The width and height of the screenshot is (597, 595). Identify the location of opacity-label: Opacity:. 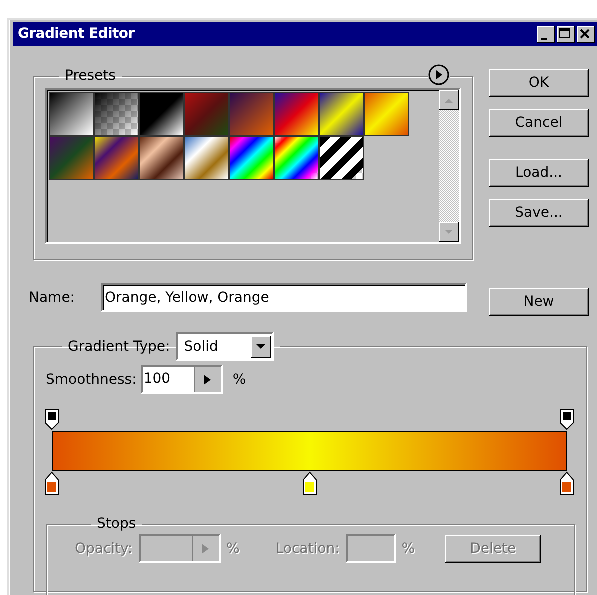
(104, 548).